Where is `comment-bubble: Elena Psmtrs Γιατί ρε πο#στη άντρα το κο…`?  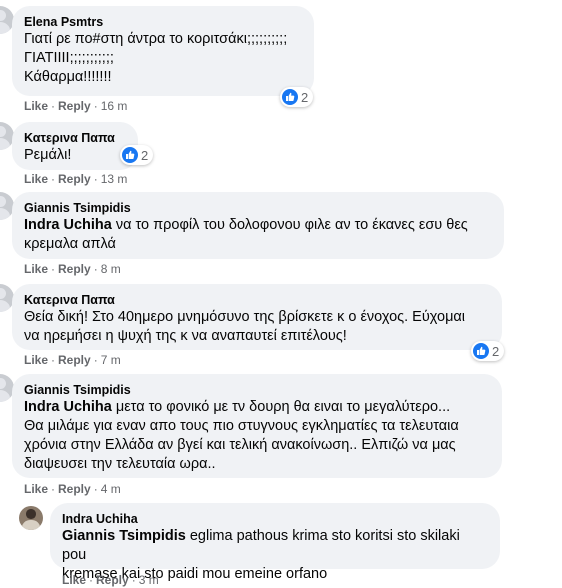
comment-bubble: Elena Psmtrs Γιατί ρε πο#στη άντρα το κο… is located at coordinates (163, 51).